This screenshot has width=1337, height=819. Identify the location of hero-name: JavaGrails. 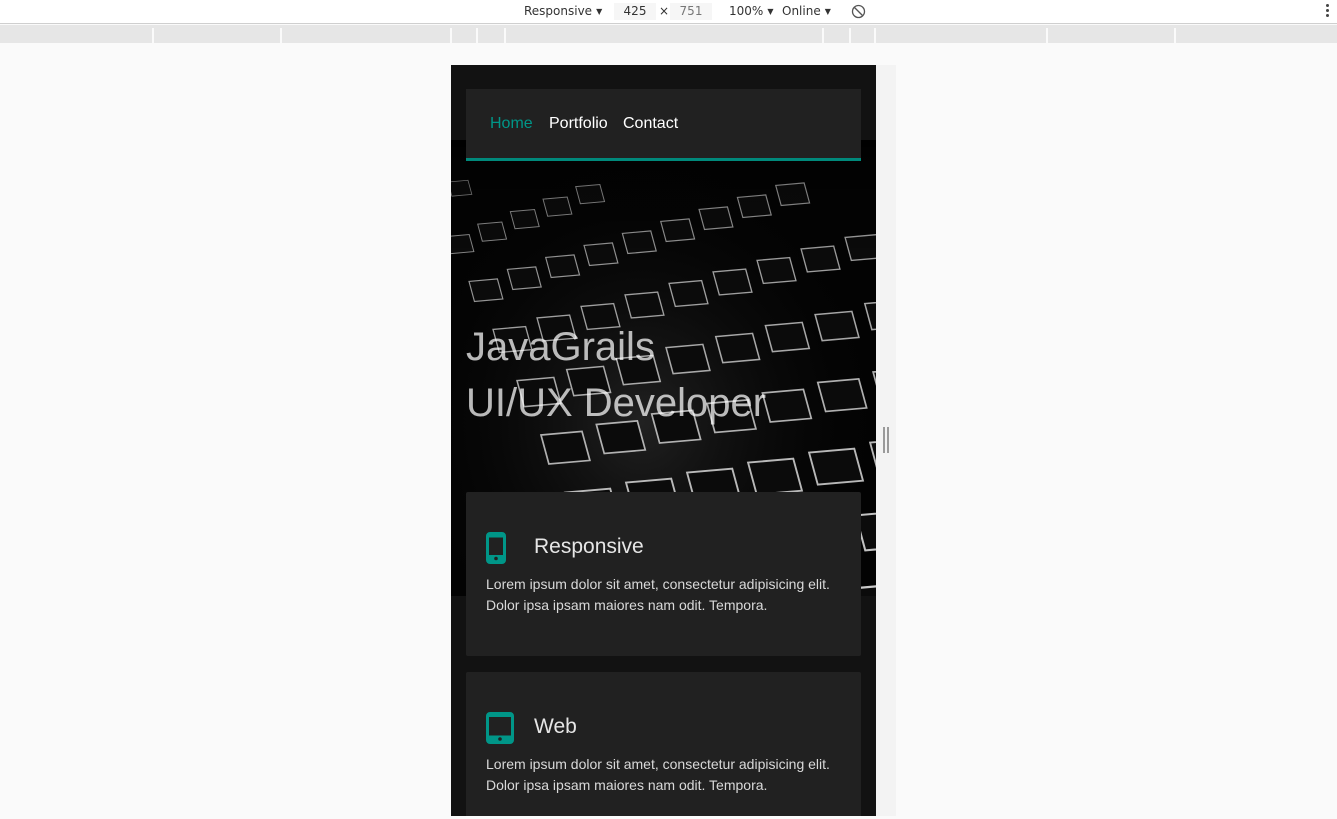
(560, 347).